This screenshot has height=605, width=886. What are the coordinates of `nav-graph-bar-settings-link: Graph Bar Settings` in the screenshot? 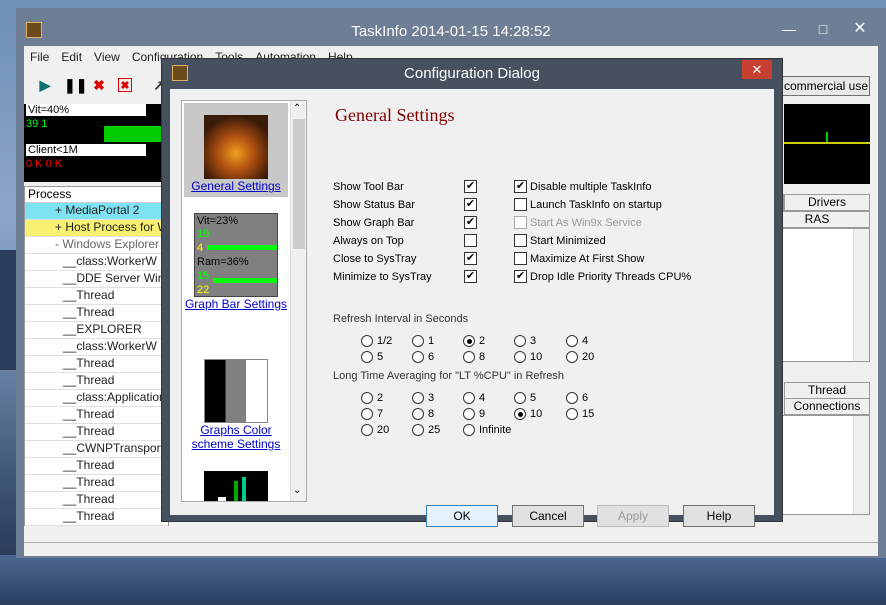 It's located at (236, 304).